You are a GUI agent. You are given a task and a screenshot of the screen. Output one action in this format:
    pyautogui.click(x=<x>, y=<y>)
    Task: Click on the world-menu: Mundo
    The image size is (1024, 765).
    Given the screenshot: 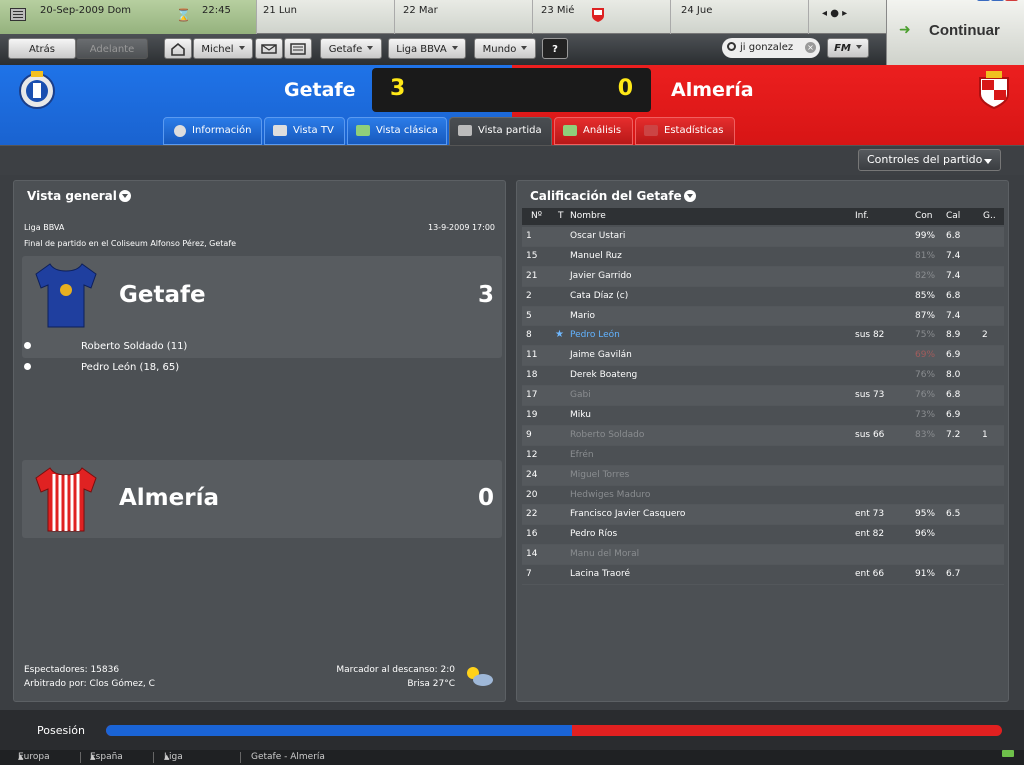 What is the action you would take?
    pyautogui.click(x=505, y=48)
    